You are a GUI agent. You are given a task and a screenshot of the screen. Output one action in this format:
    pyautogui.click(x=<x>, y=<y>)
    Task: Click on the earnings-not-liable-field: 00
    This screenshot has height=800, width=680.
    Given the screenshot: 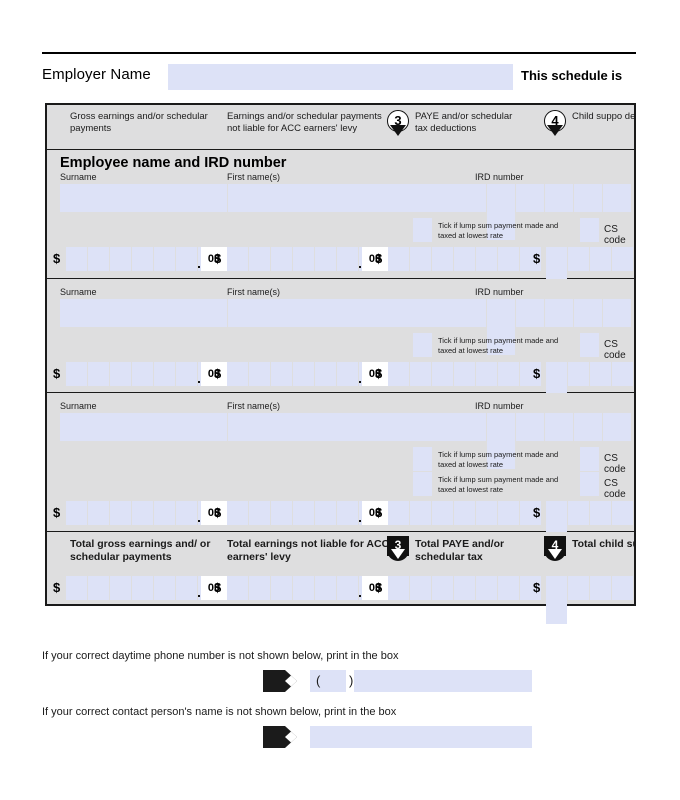 What is the action you would take?
    pyautogui.click(x=307, y=513)
    